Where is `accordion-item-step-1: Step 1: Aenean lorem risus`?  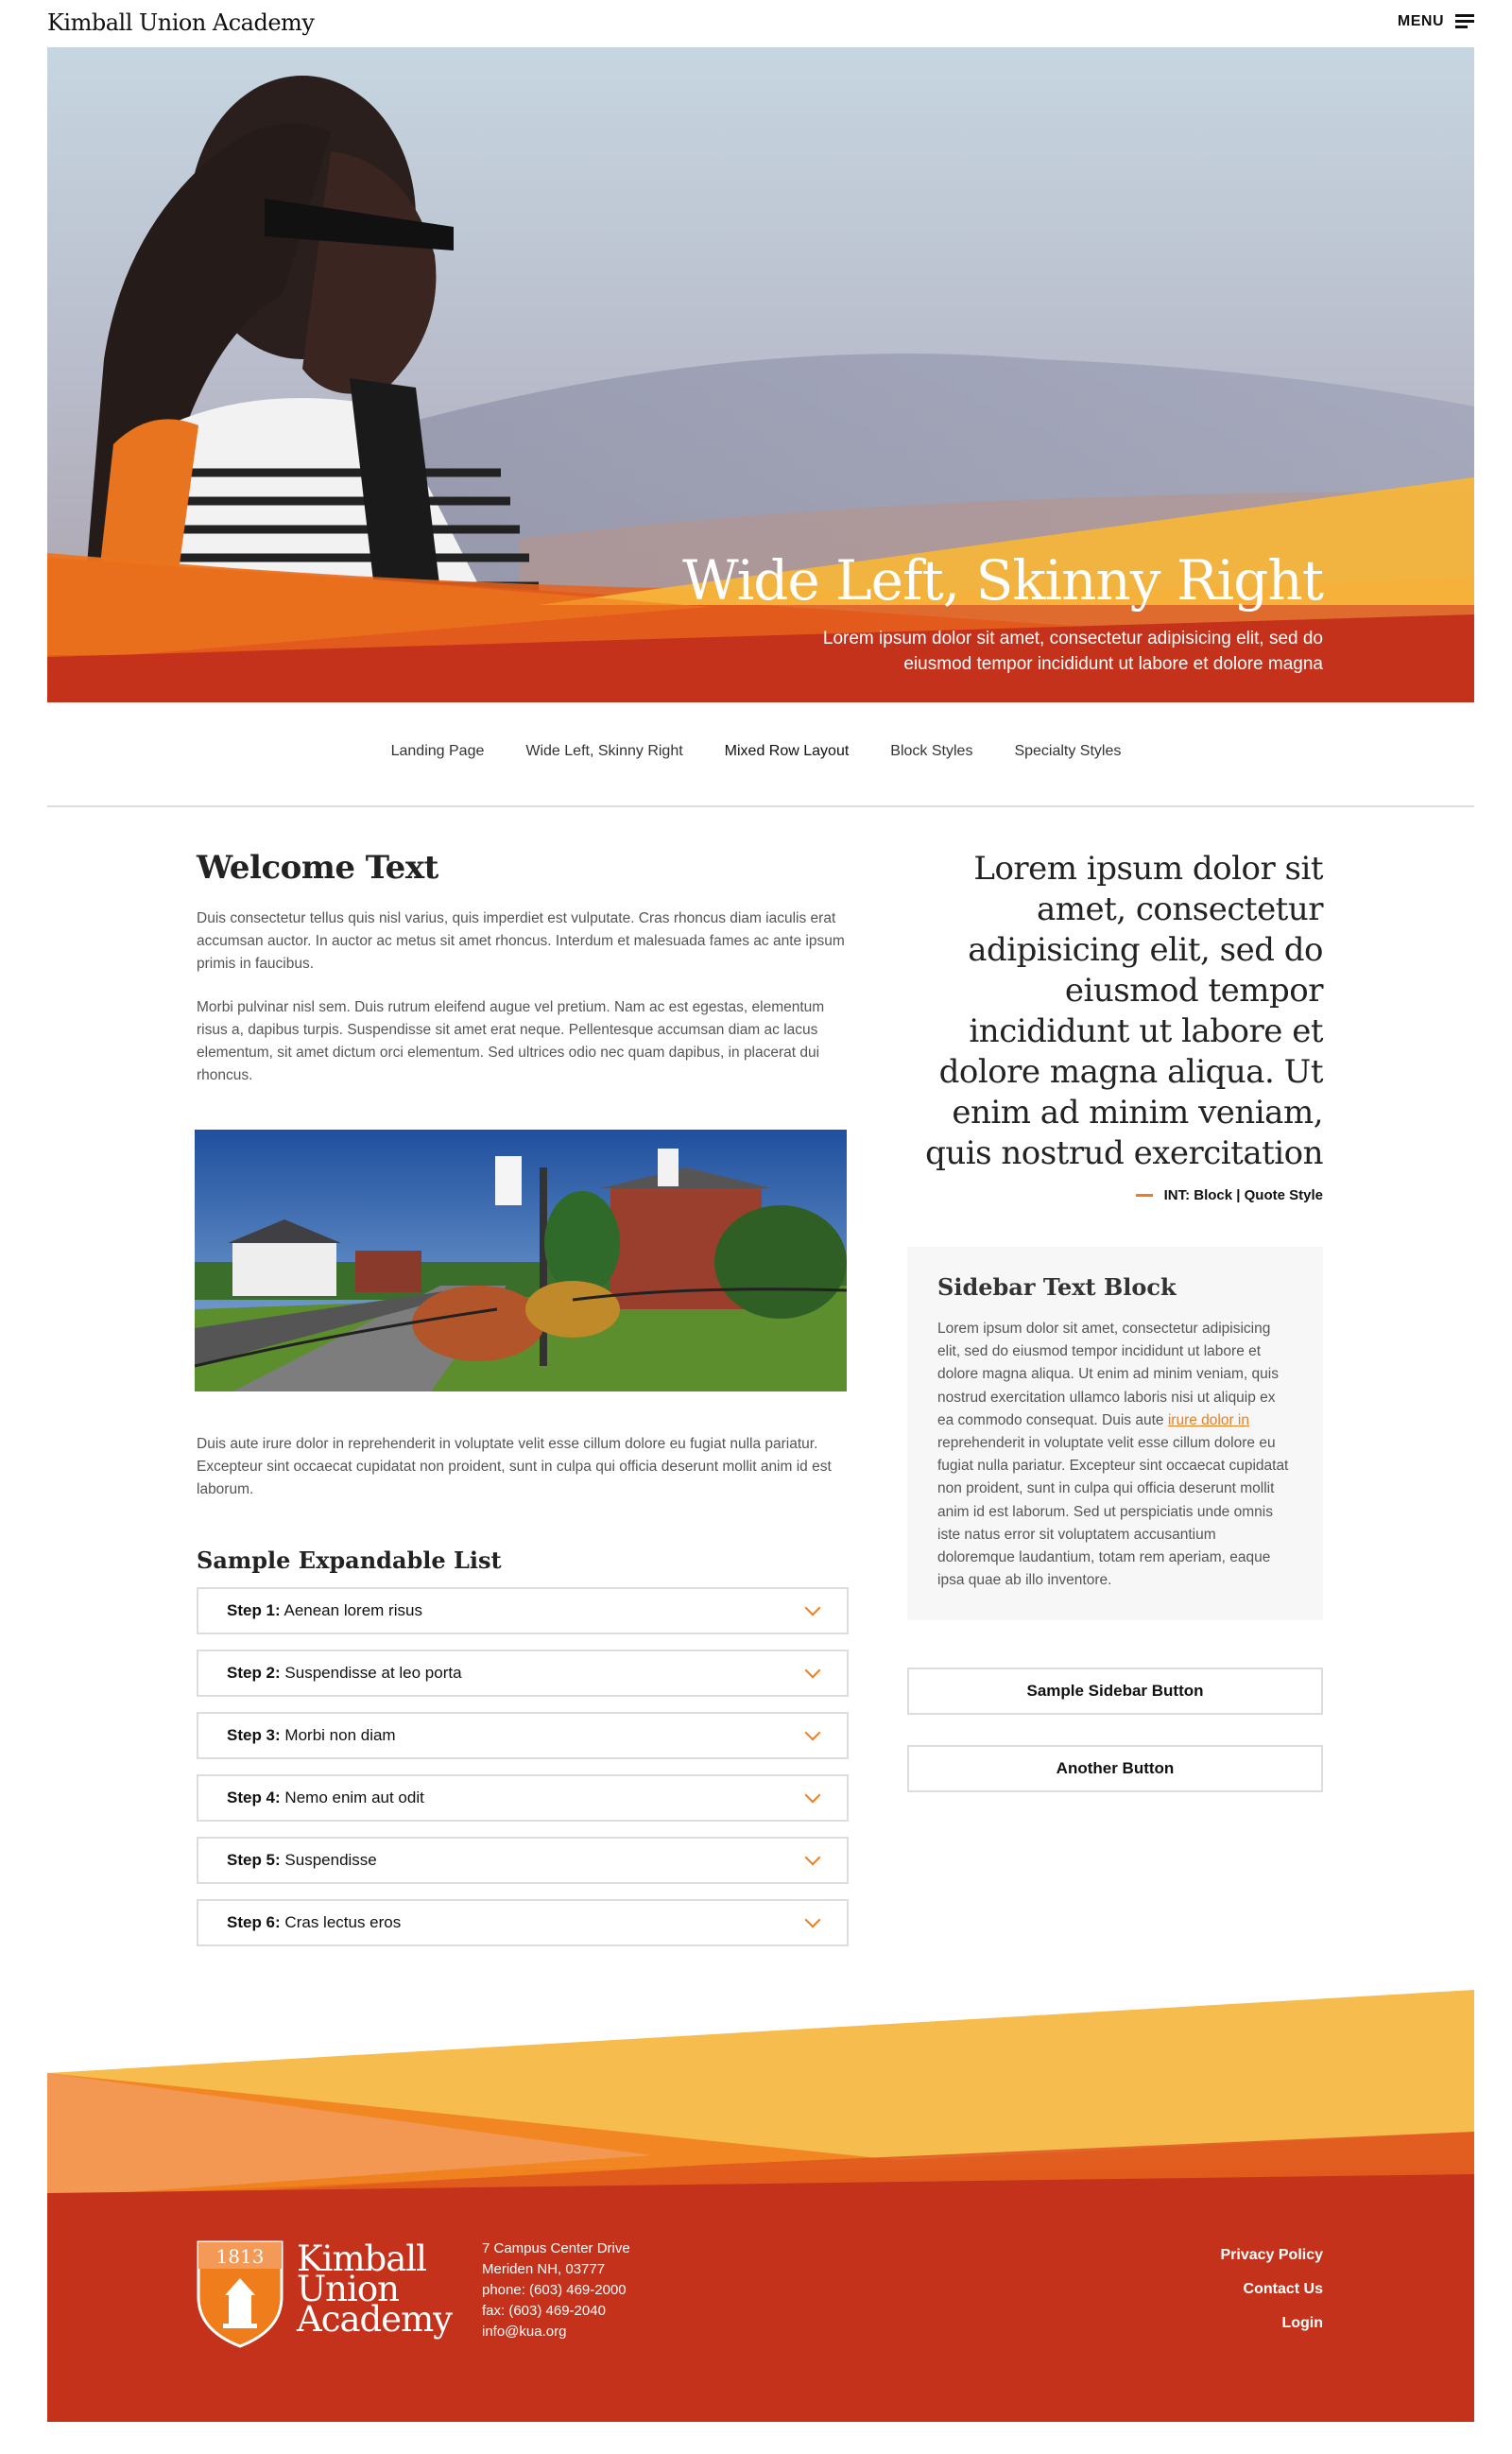
accordion-item-step-1: Step 1: Aenean lorem risus is located at coordinates (523, 1611).